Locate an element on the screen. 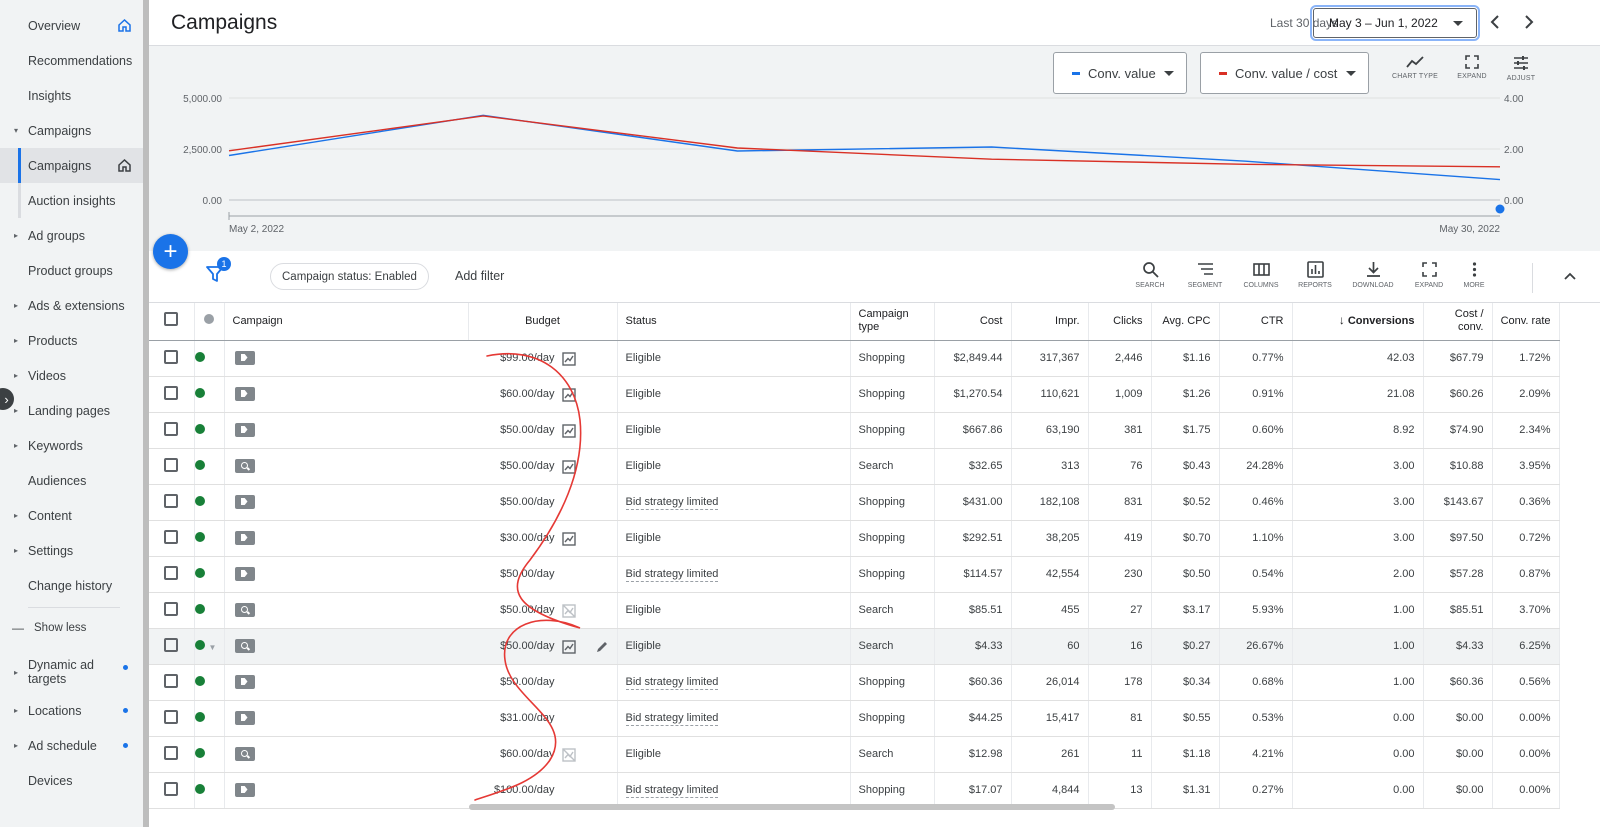 The height and width of the screenshot is (827, 1600). search-tool-button: SEARCH is located at coordinates (1150, 275).